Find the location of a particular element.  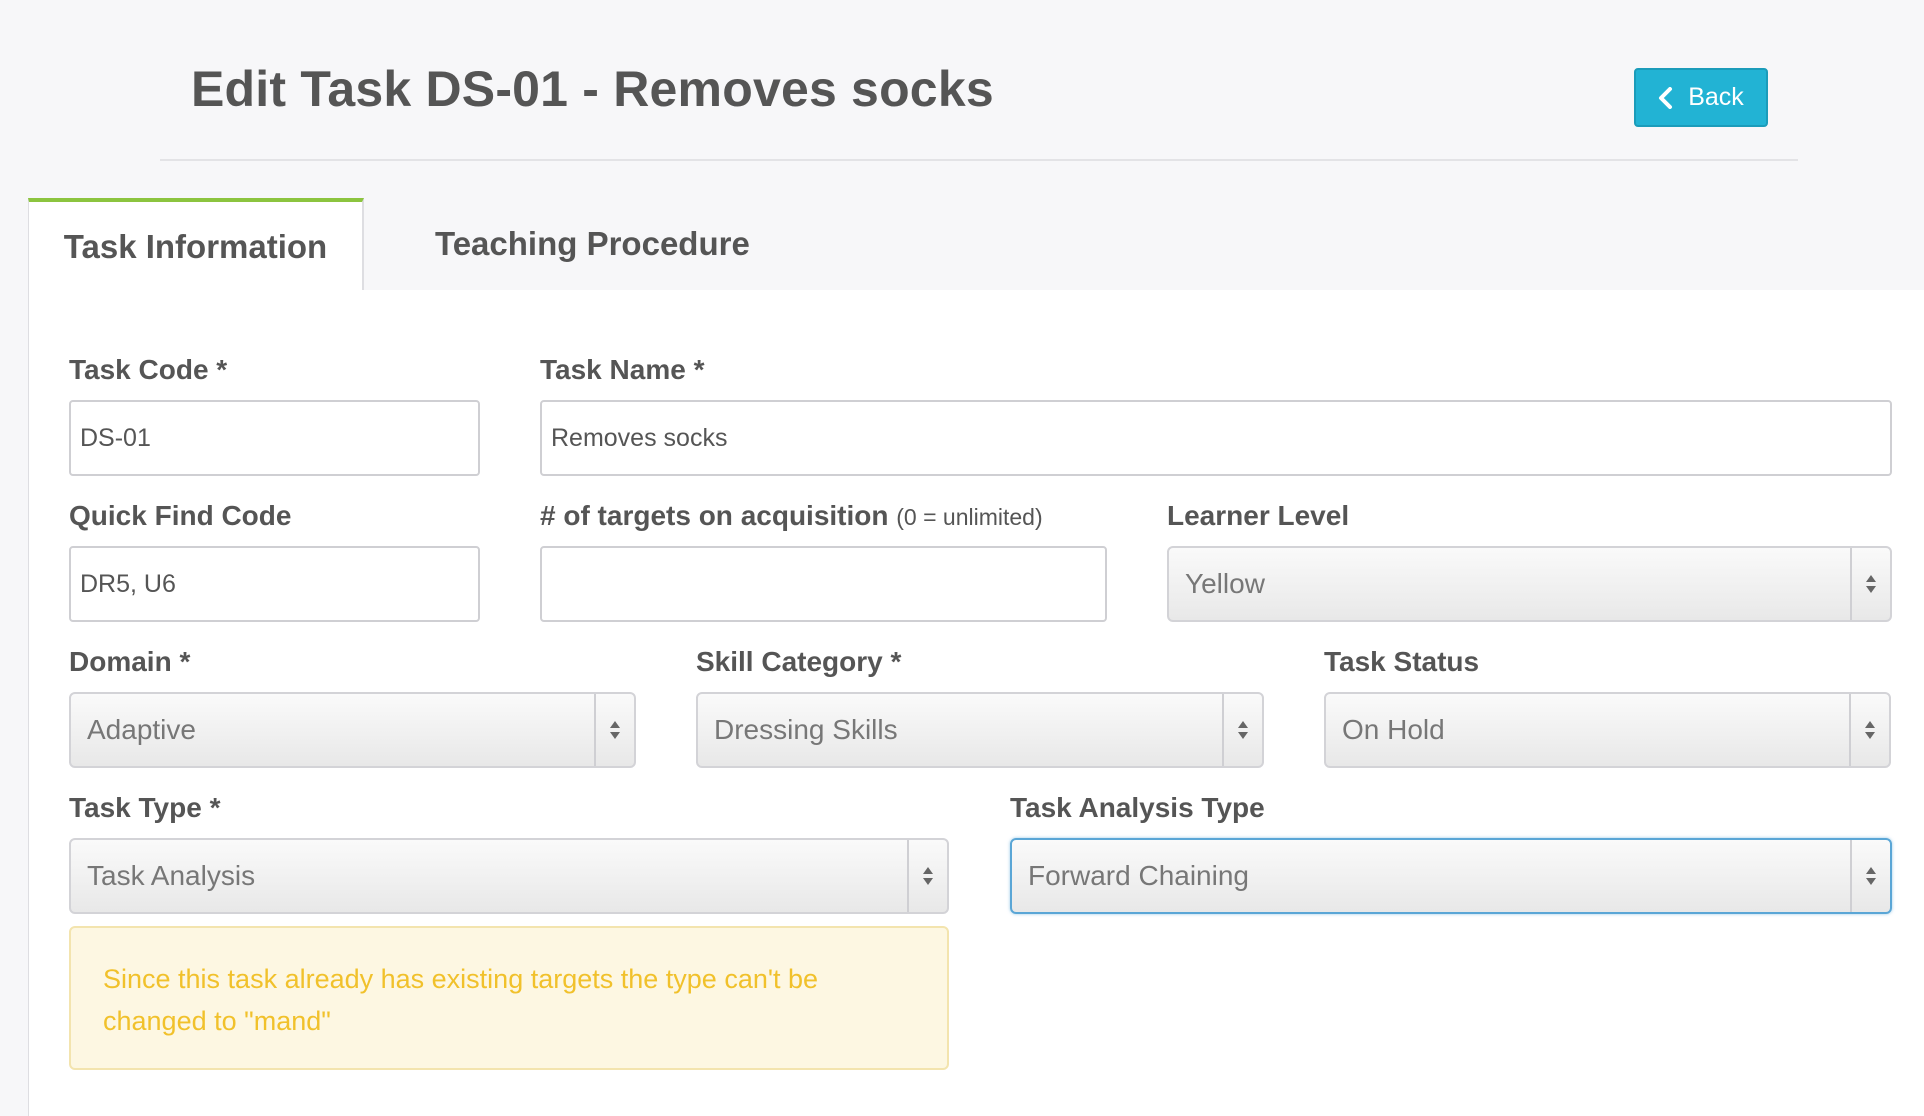

task-type-label: Task Type * is located at coordinates (145, 807).